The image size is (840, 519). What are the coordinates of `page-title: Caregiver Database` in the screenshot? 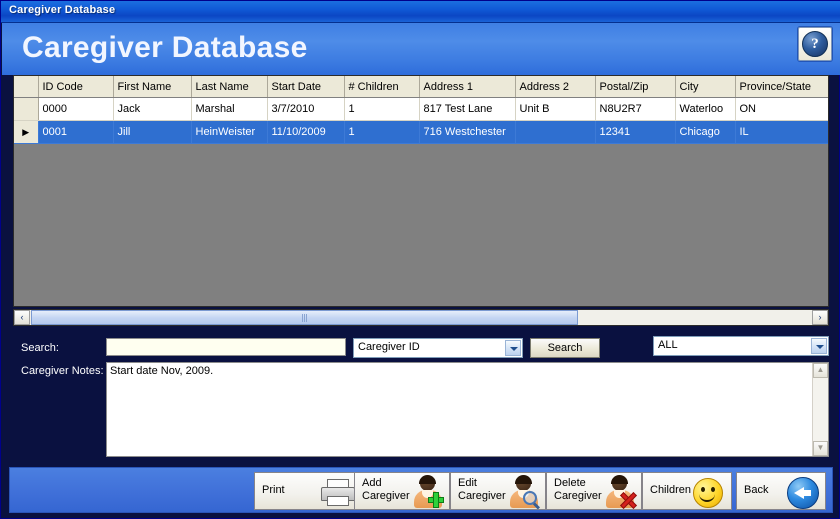 It's located at (165, 47).